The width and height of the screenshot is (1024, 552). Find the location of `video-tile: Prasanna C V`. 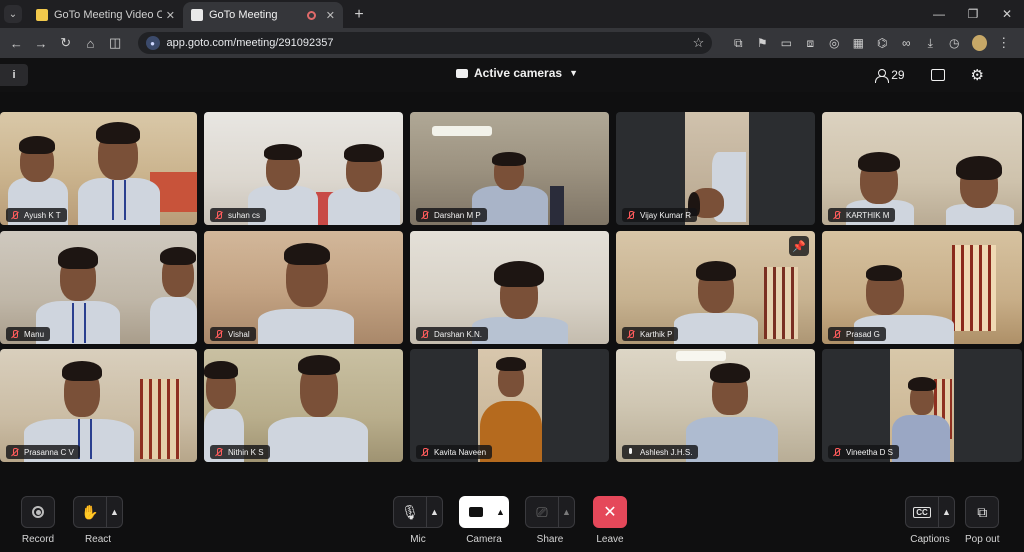

video-tile: Prasanna C V is located at coordinates (98, 405).